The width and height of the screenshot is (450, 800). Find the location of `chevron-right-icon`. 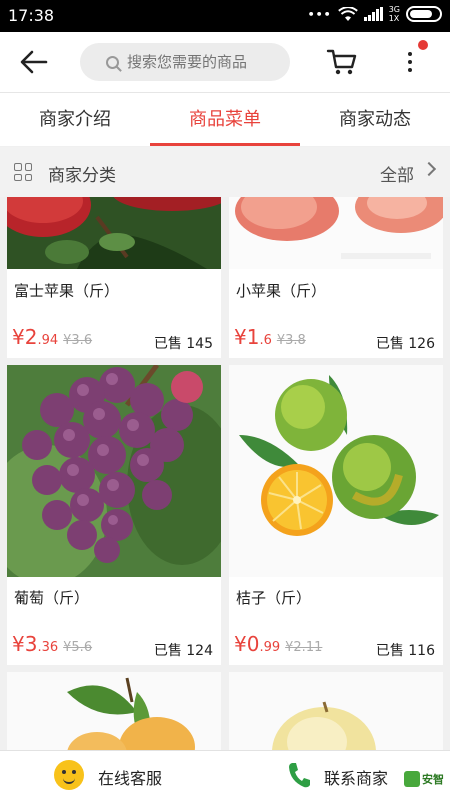

chevron-right-icon is located at coordinates (429, 169).